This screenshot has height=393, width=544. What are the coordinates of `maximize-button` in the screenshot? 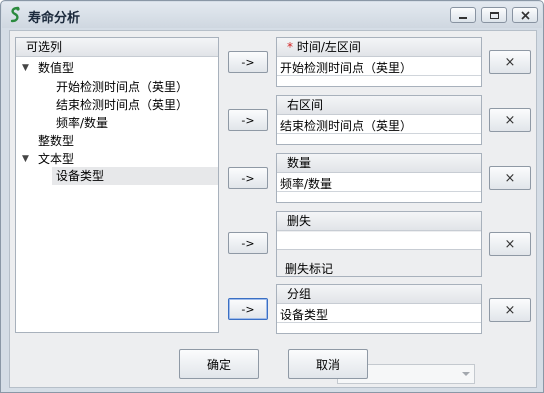 It's located at (494, 15).